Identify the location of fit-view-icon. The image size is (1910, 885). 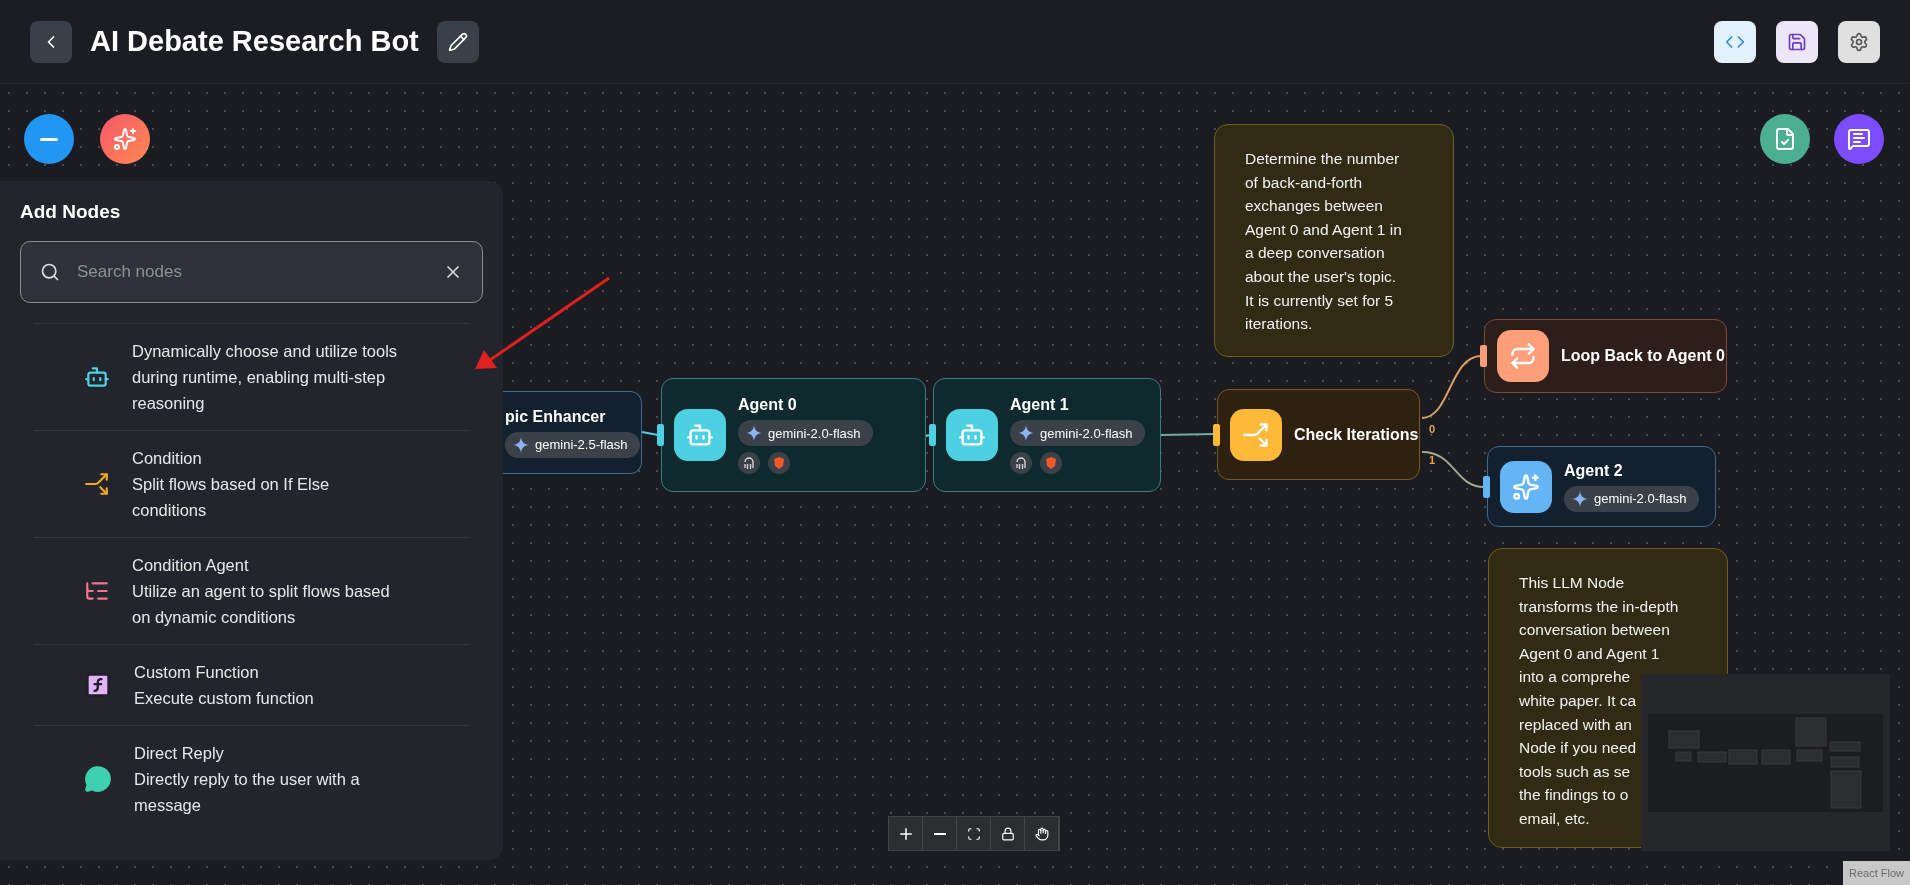
(973, 833).